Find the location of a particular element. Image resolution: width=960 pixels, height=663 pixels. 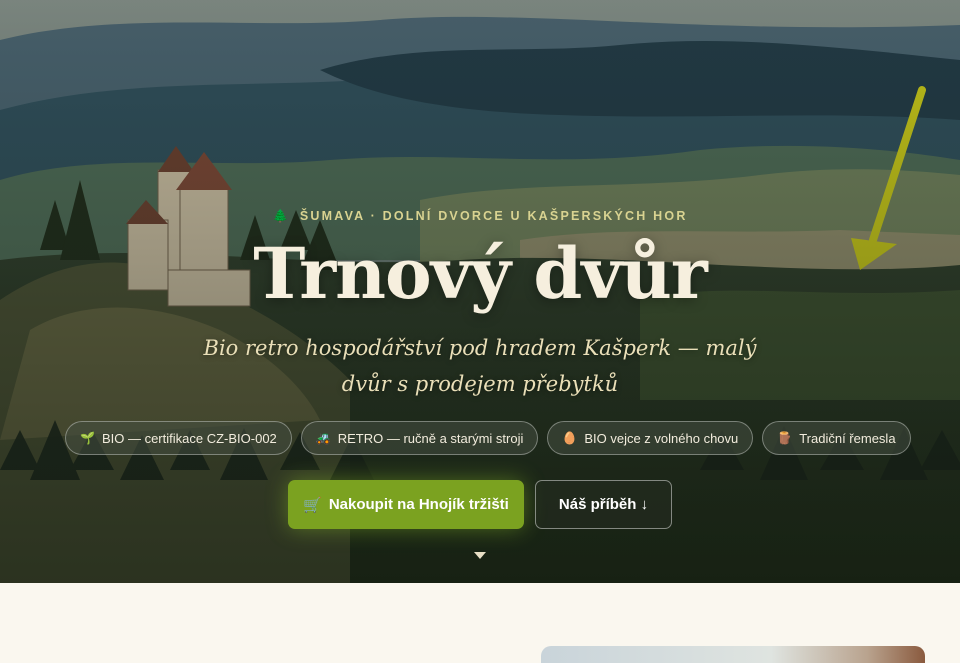

sprout-icon: 🌱 is located at coordinates (87, 438).